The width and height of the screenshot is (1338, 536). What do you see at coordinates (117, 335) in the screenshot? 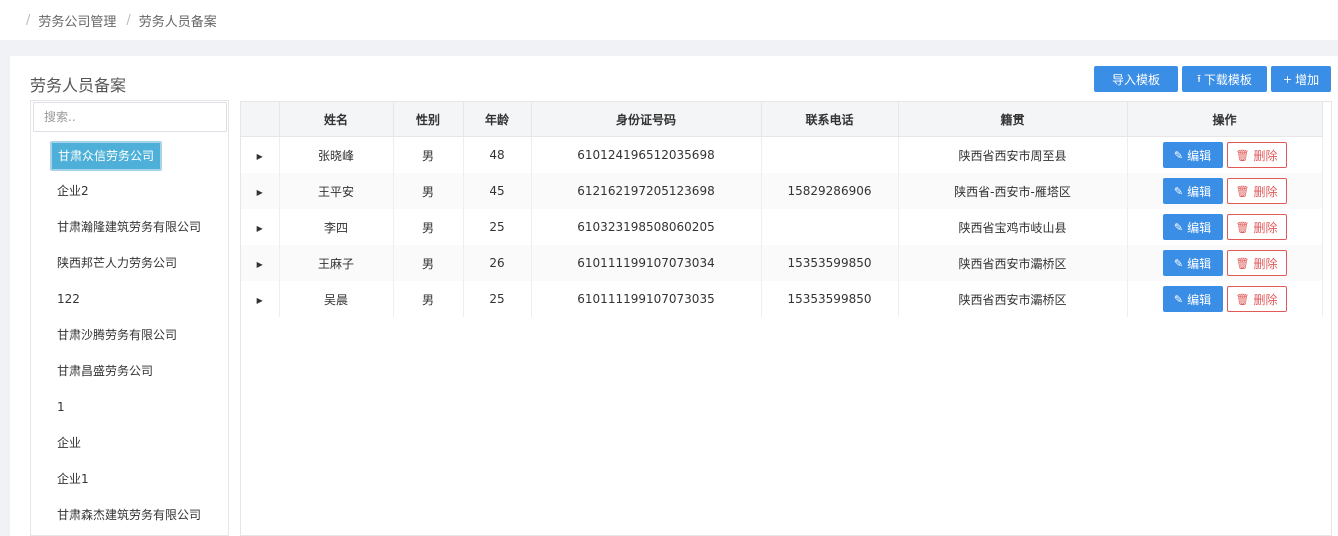
I see `tree-item: 甘肃沙腾劳务有限公司` at bounding box center [117, 335].